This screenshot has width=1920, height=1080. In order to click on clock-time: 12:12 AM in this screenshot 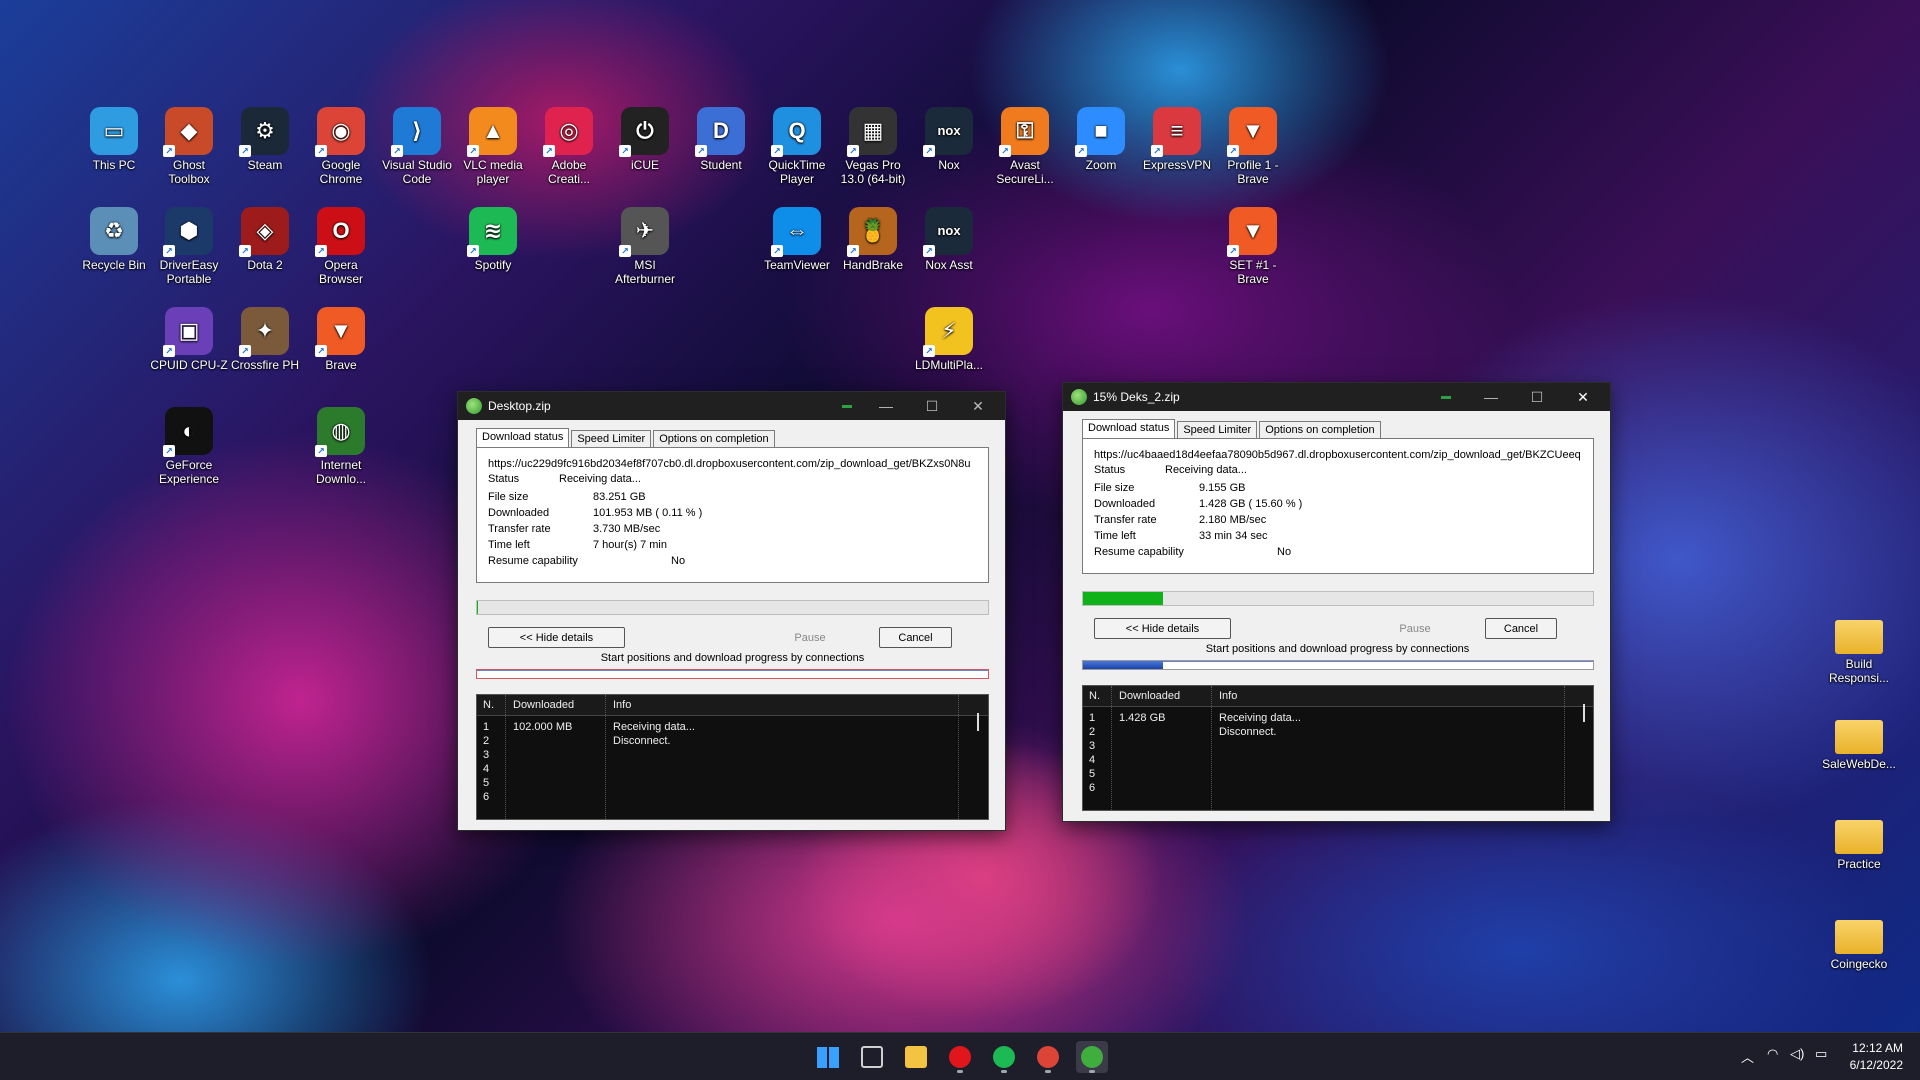, I will do `click(1873, 1048)`.